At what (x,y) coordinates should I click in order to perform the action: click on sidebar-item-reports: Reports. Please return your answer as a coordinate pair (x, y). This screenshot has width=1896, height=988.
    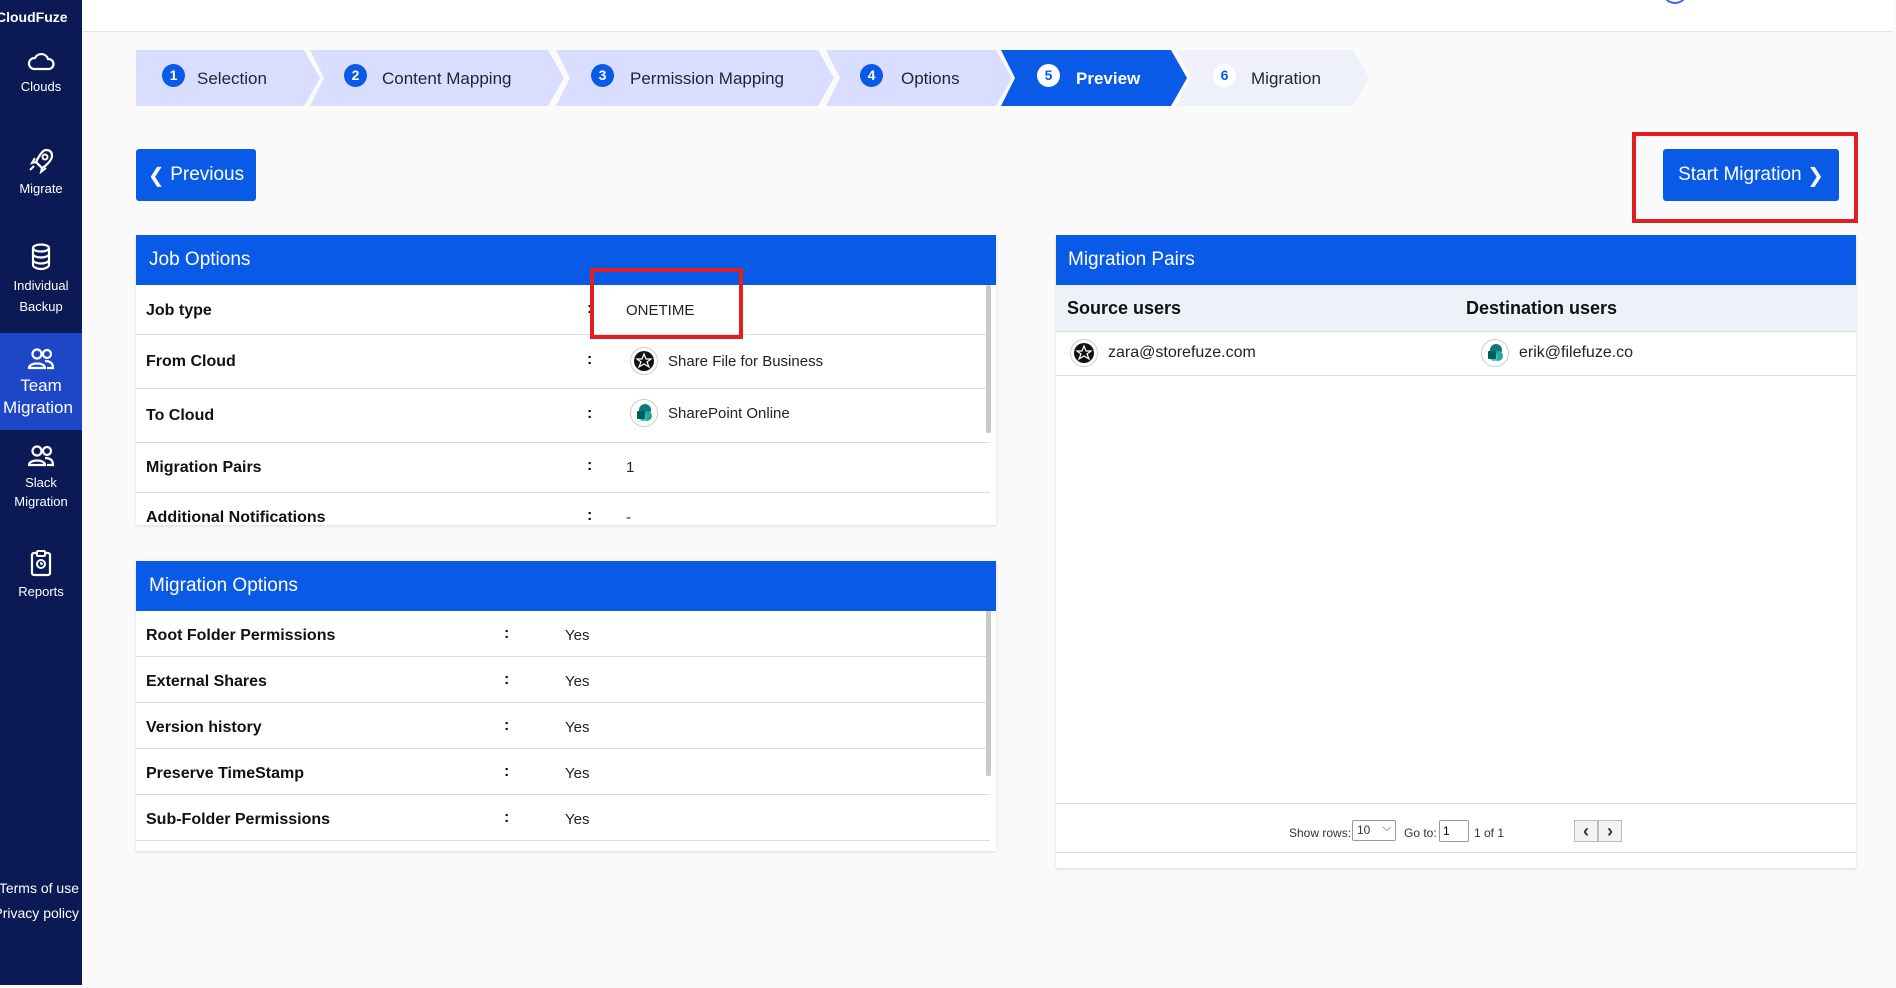
    Looking at the image, I should click on (41, 575).